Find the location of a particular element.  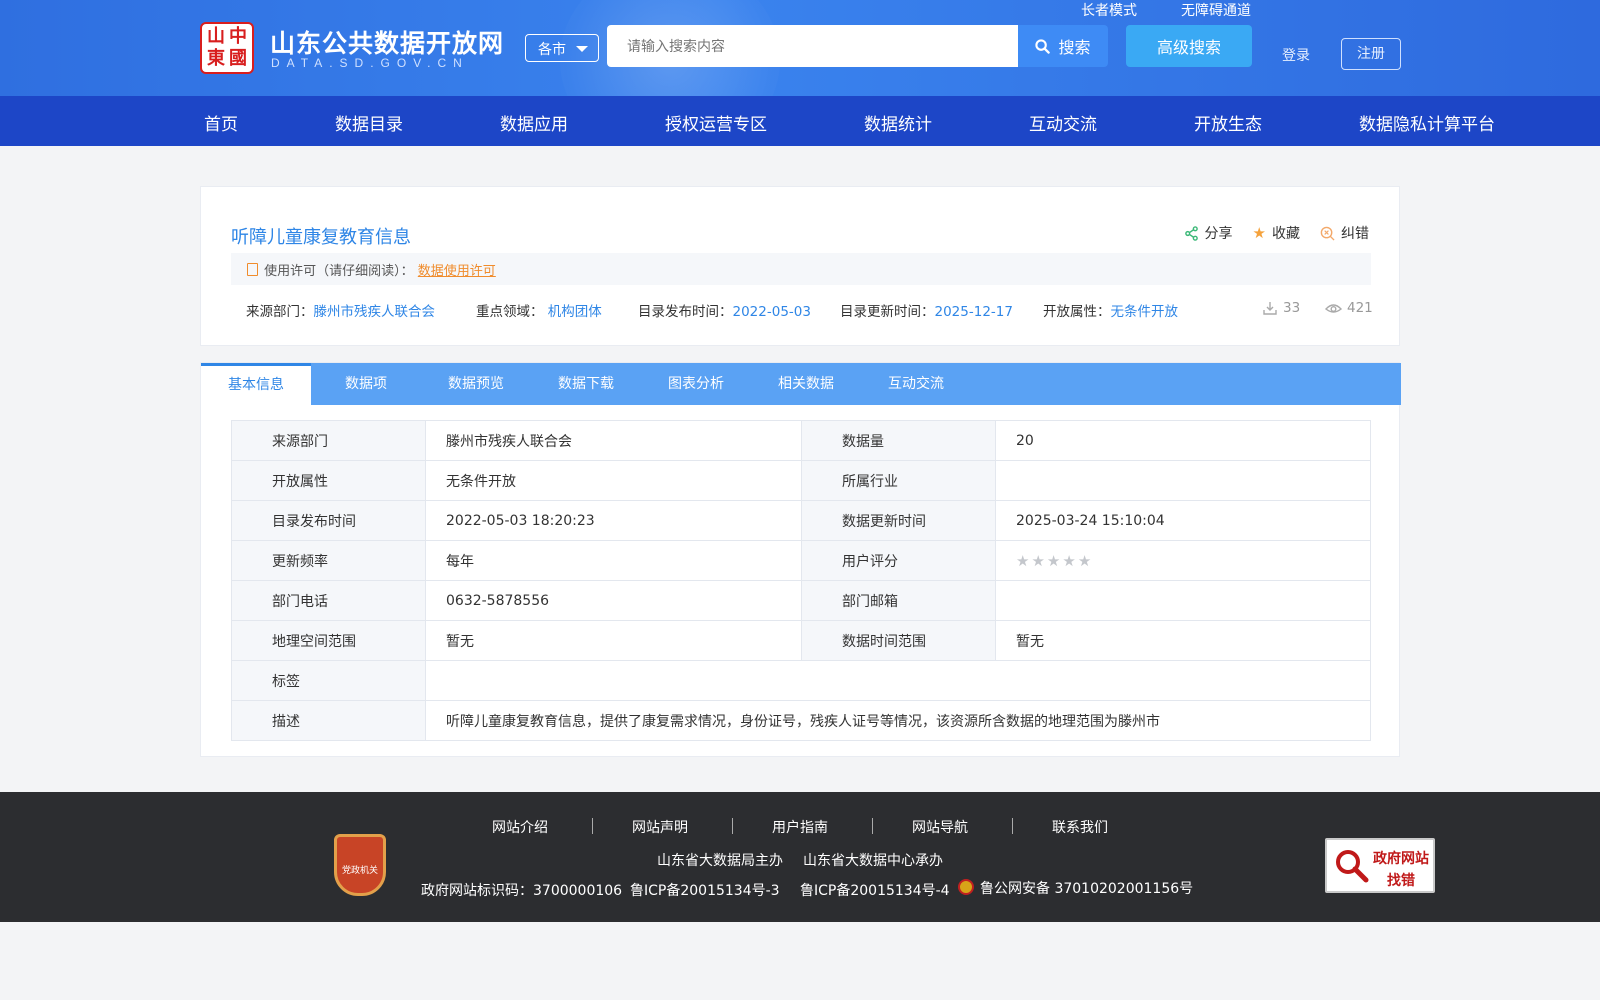

tab-basic-info: 基本信息 is located at coordinates (256, 384).